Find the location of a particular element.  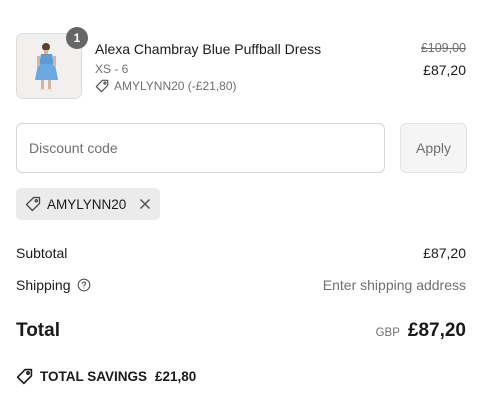

discount-code-input is located at coordinates (200, 148).